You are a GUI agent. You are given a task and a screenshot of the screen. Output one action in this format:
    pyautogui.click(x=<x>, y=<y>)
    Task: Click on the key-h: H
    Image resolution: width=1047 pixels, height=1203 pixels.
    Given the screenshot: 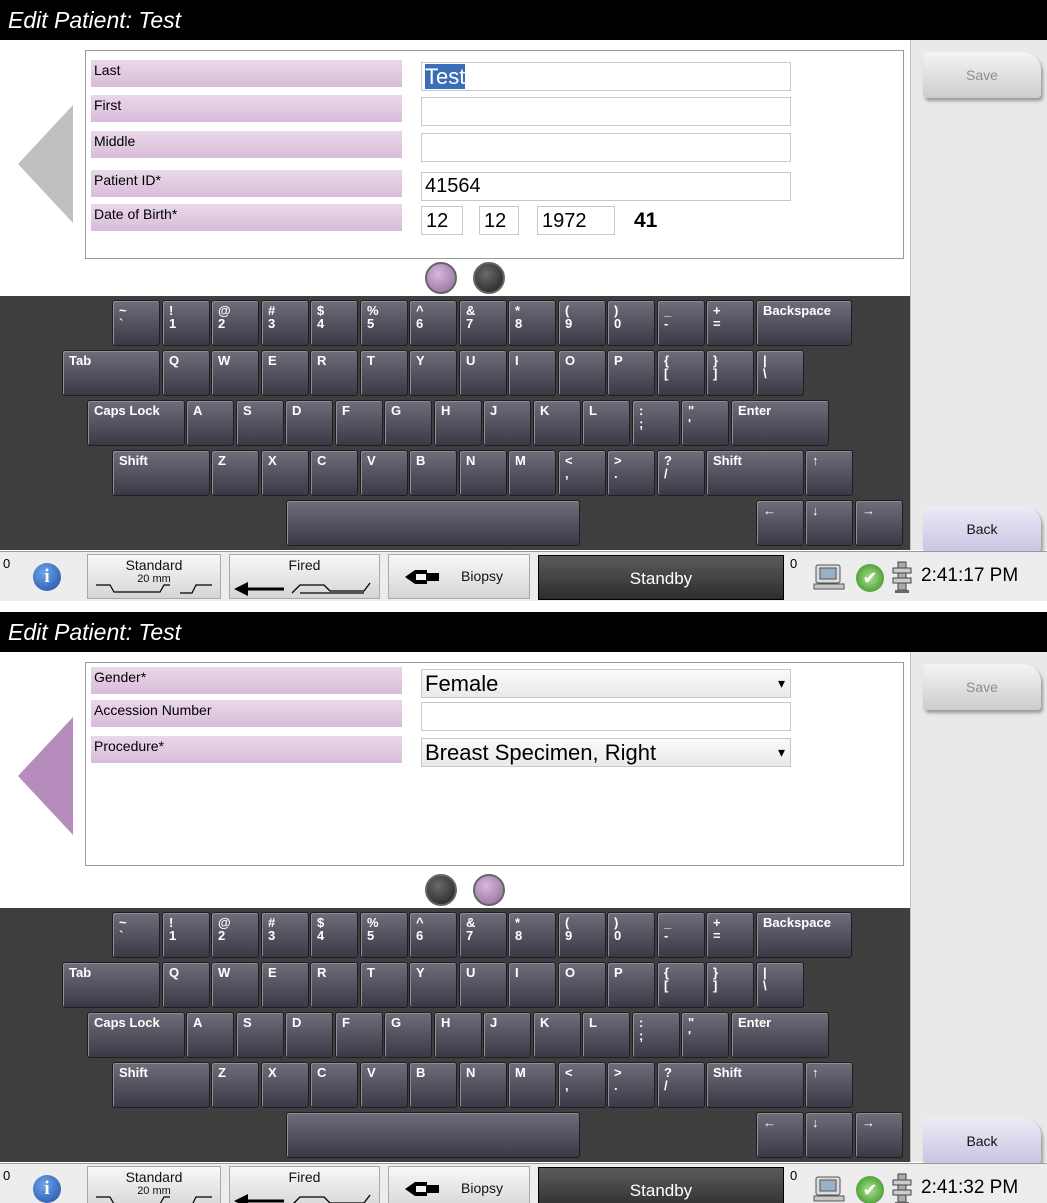 What is the action you would take?
    pyautogui.click(x=458, y=423)
    